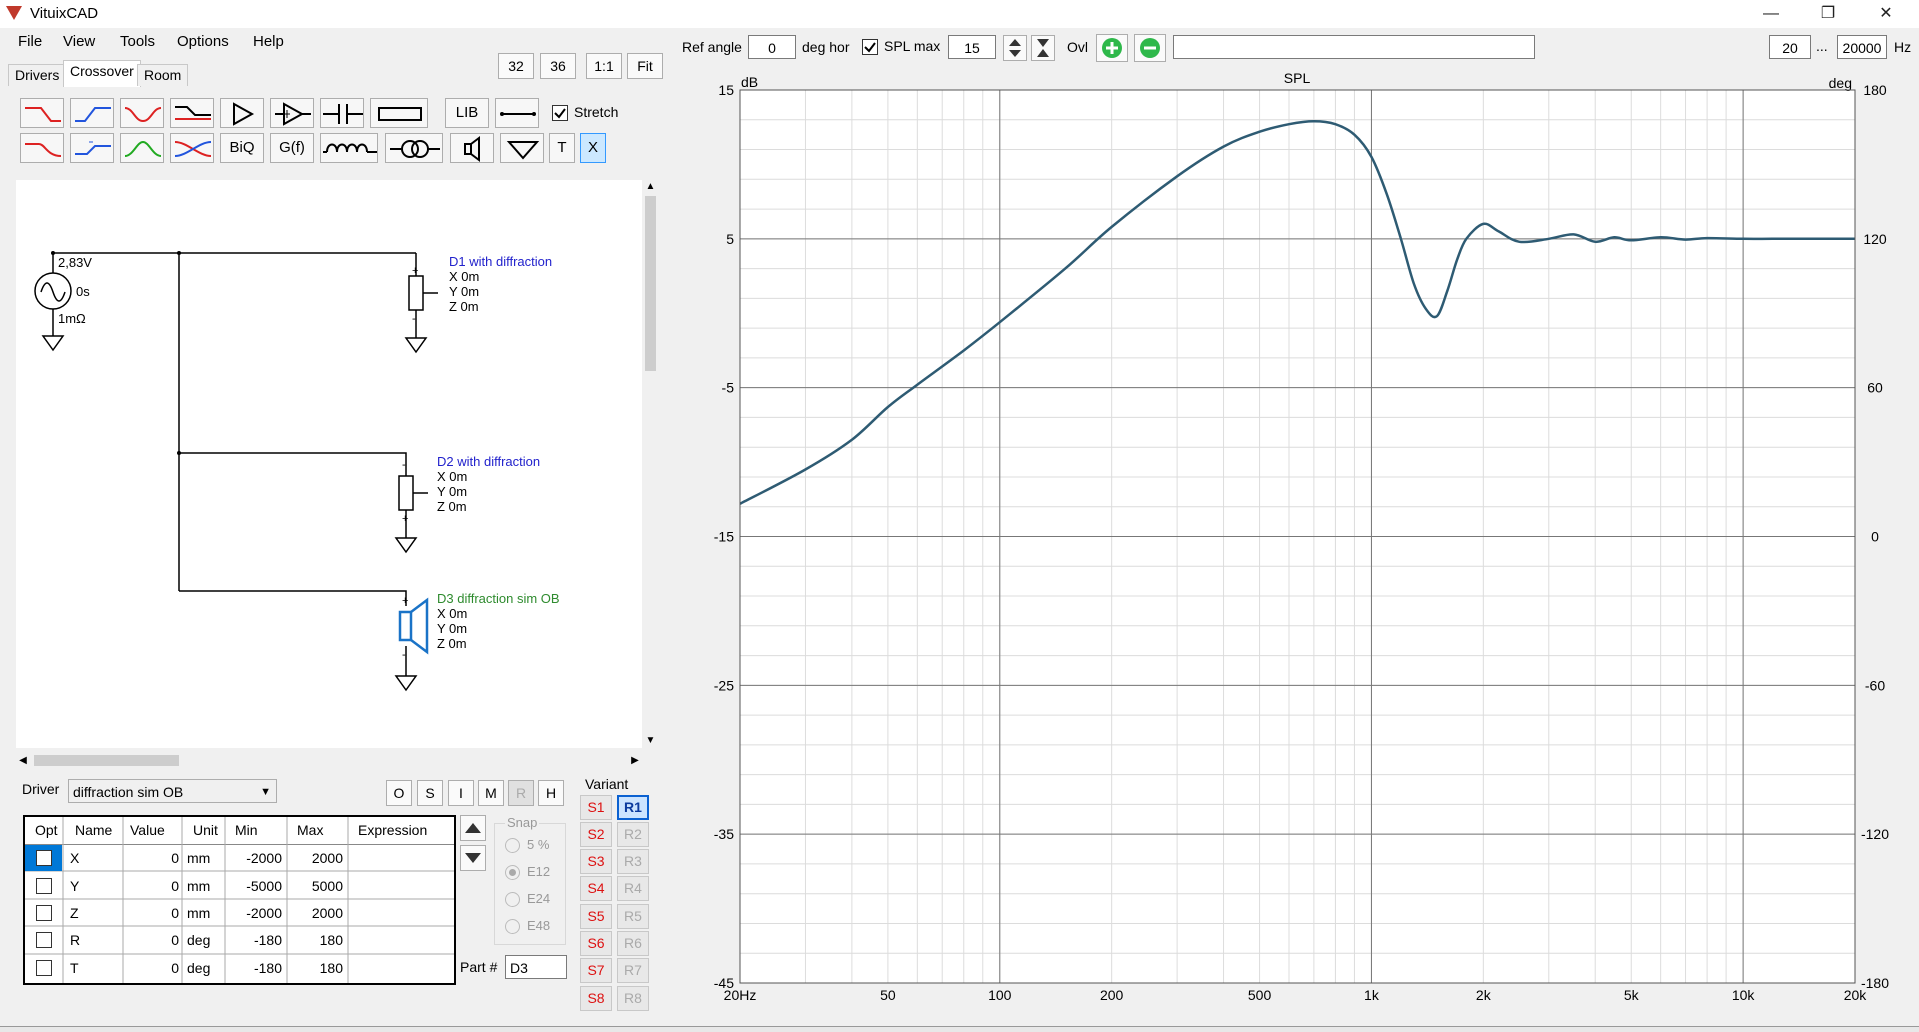  What do you see at coordinates (870, 47) in the screenshot?
I see `spl-max-checkbox` at bounding box center [870, 47].